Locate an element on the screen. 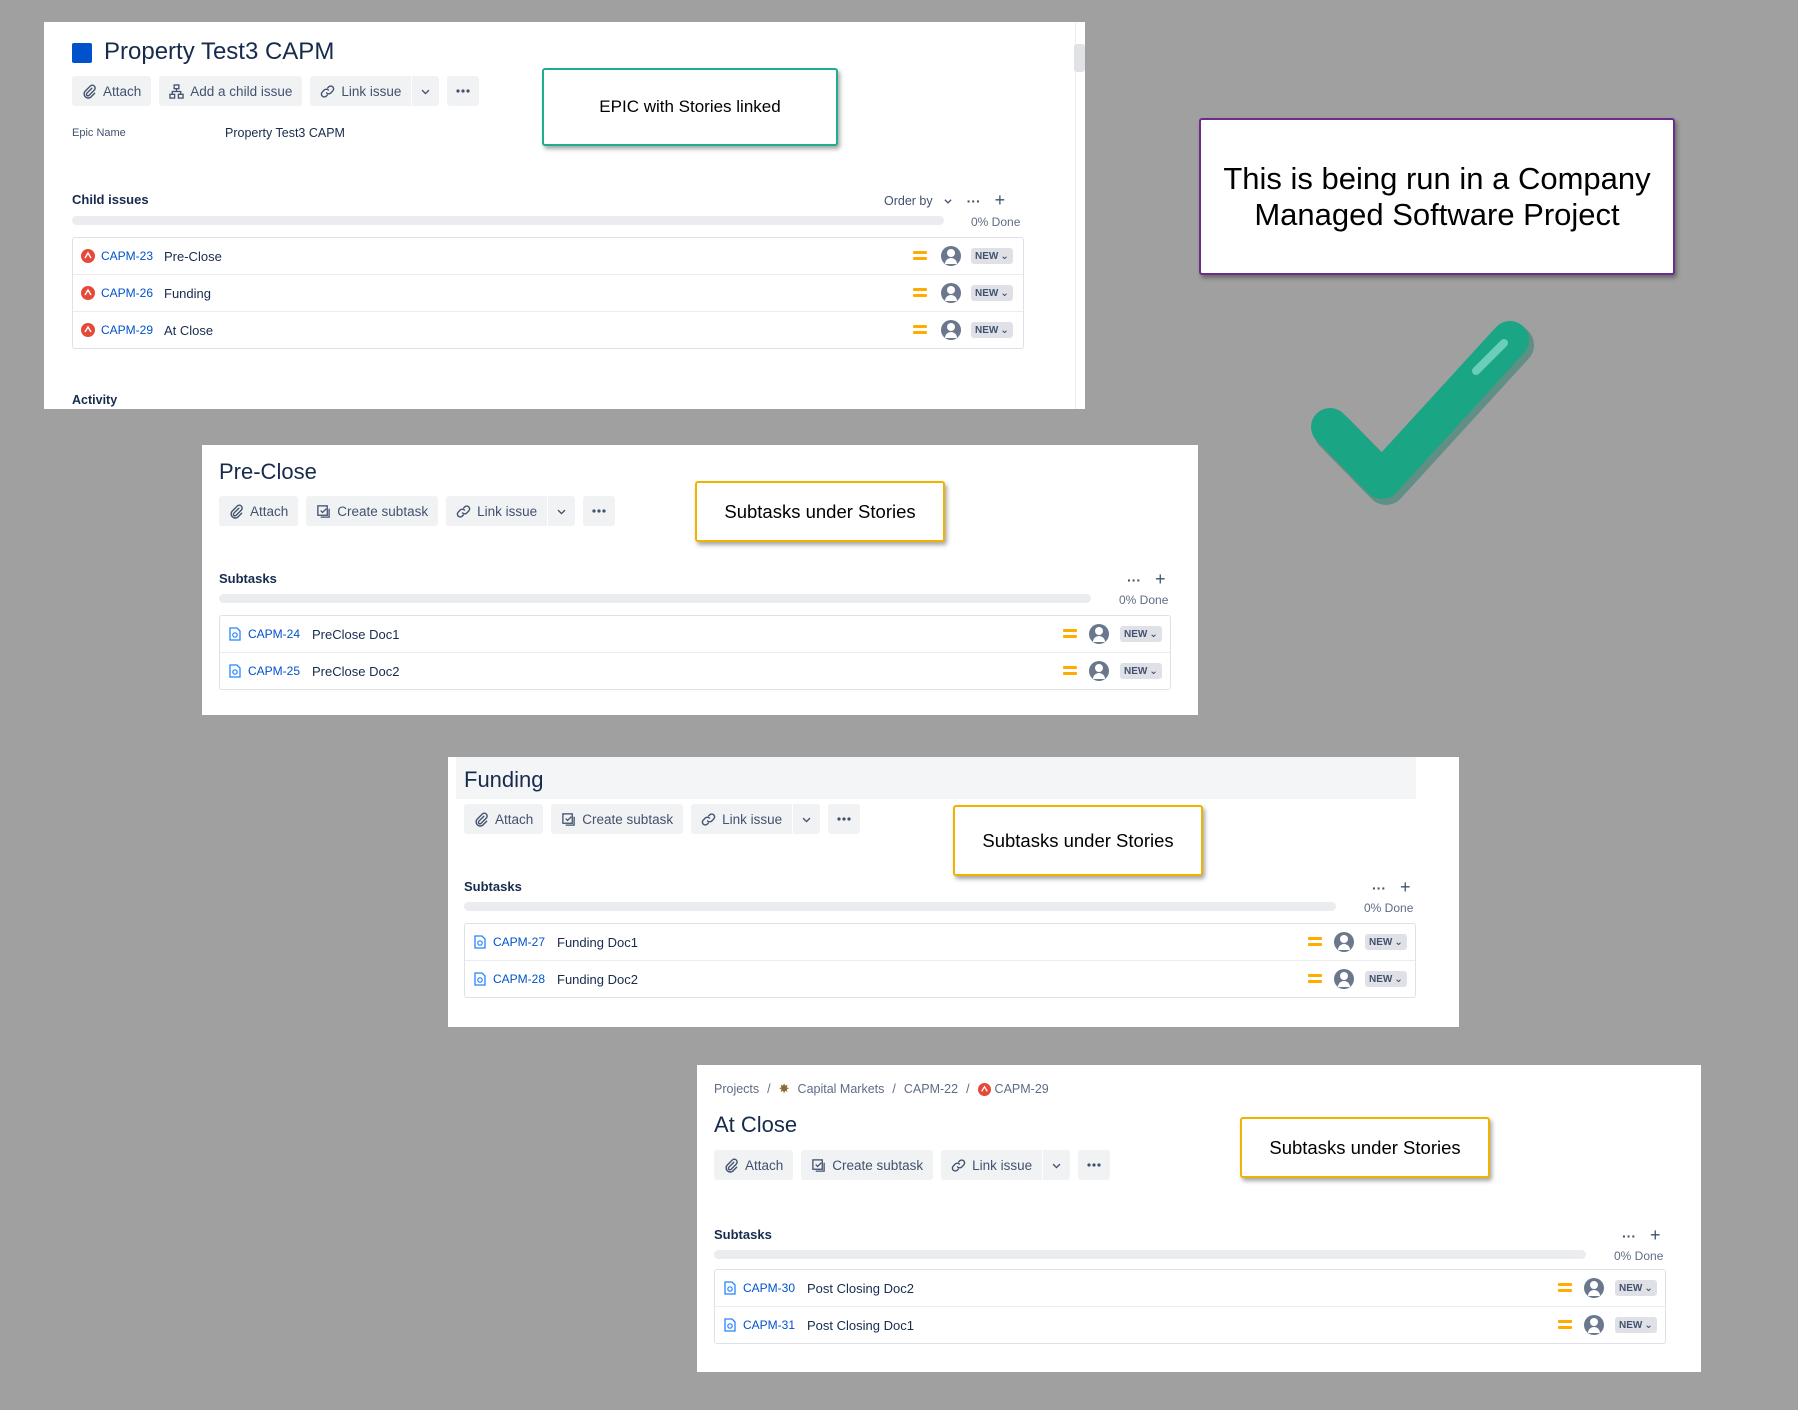 This screenshot has height=1410, width=1798. issue-summary: Post Closing Doc2 is located at coordinates (860, 1288).